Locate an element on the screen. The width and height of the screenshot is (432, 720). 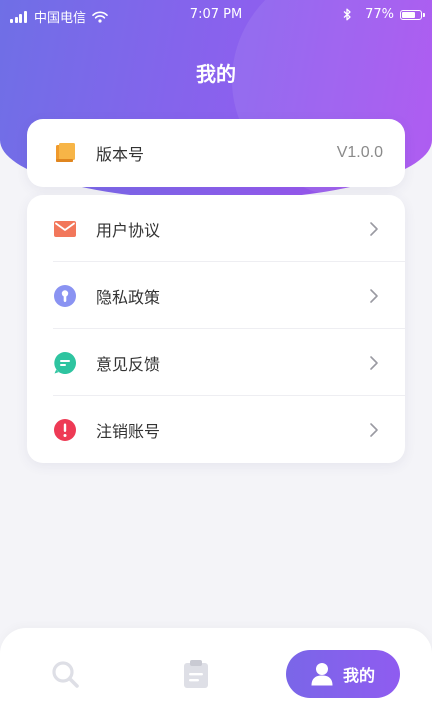
menu-item-label: 用户协议 is located at coordinates (128, 230).